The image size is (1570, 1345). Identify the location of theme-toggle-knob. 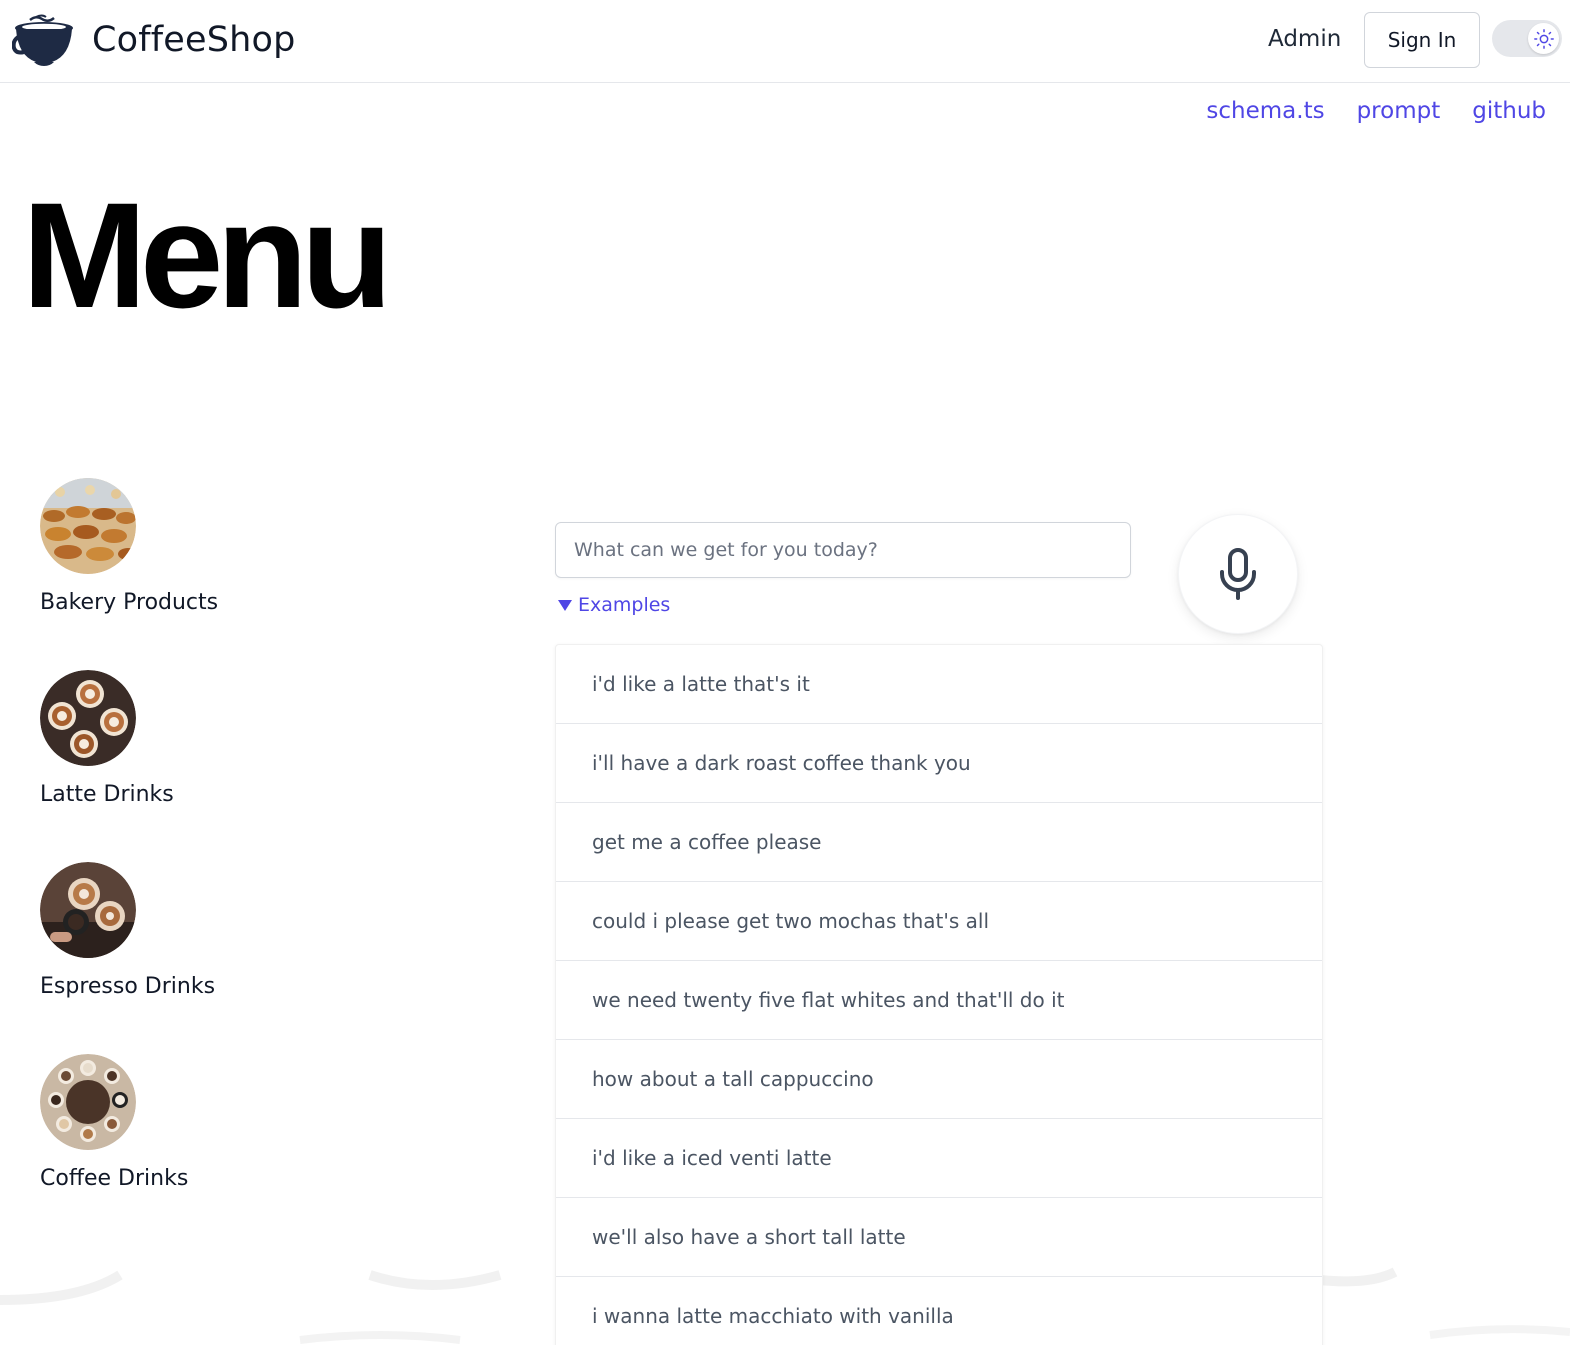
(1543, 38).